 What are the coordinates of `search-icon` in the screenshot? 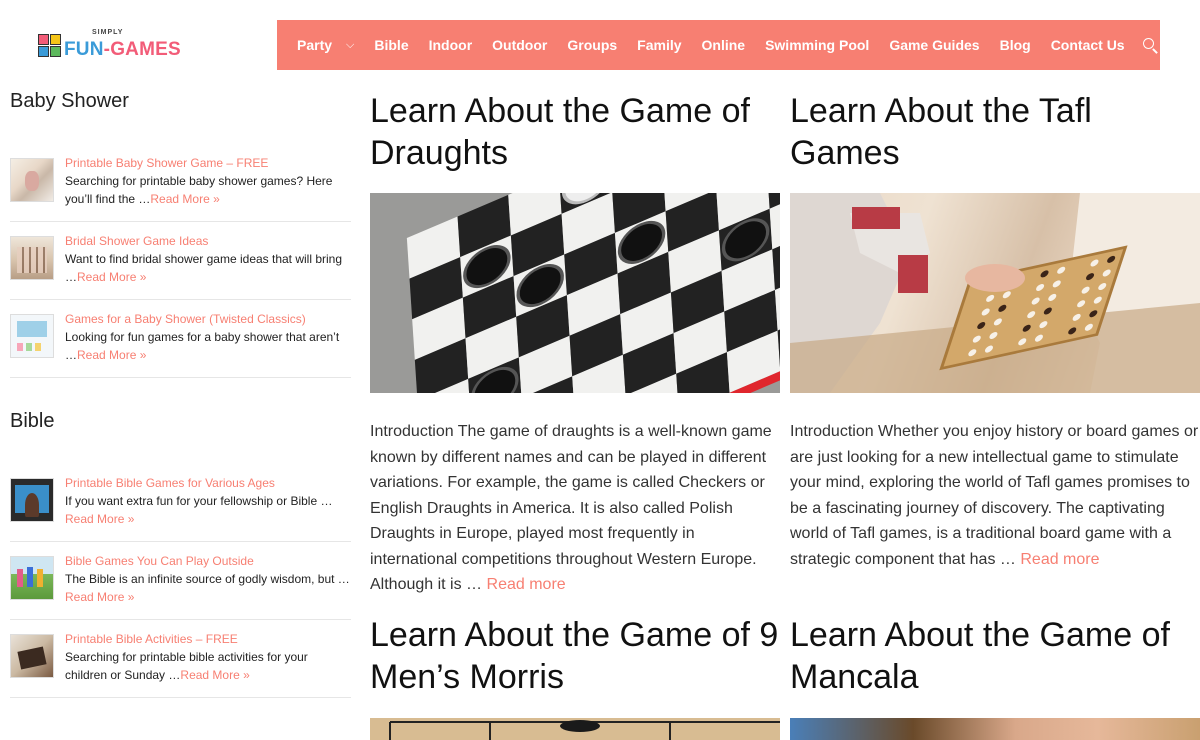 It's located at (1150, 45).